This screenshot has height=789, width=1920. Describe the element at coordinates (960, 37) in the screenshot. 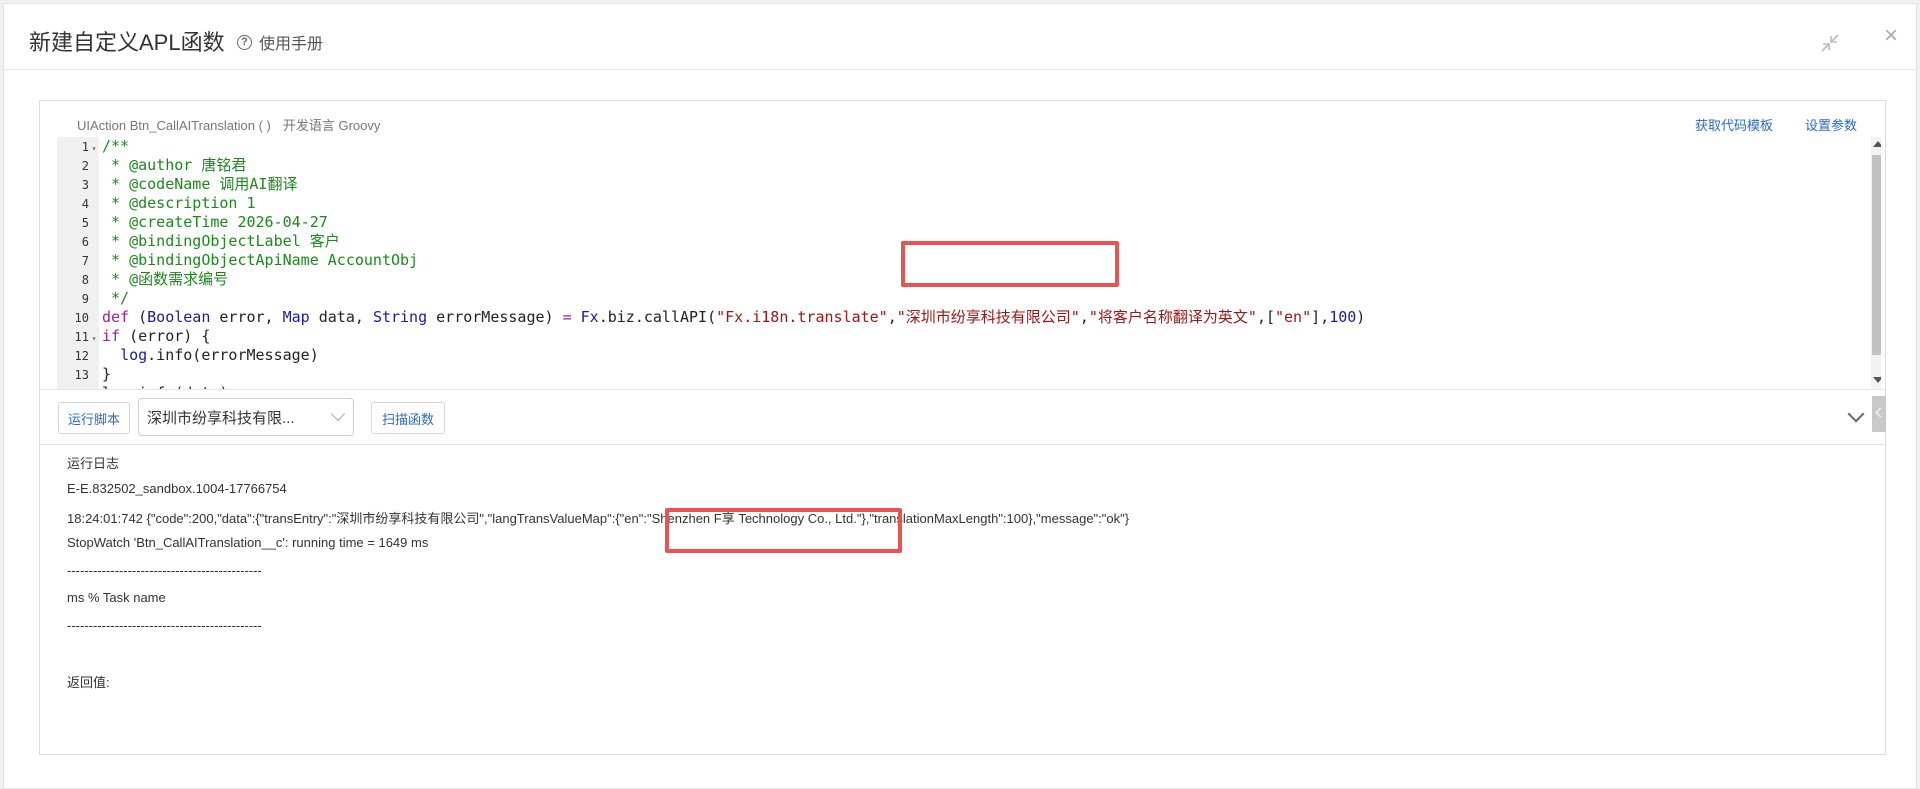

I see `dialog-header: 新建自定义APL函数 ? 使用手册 ×` at that location.